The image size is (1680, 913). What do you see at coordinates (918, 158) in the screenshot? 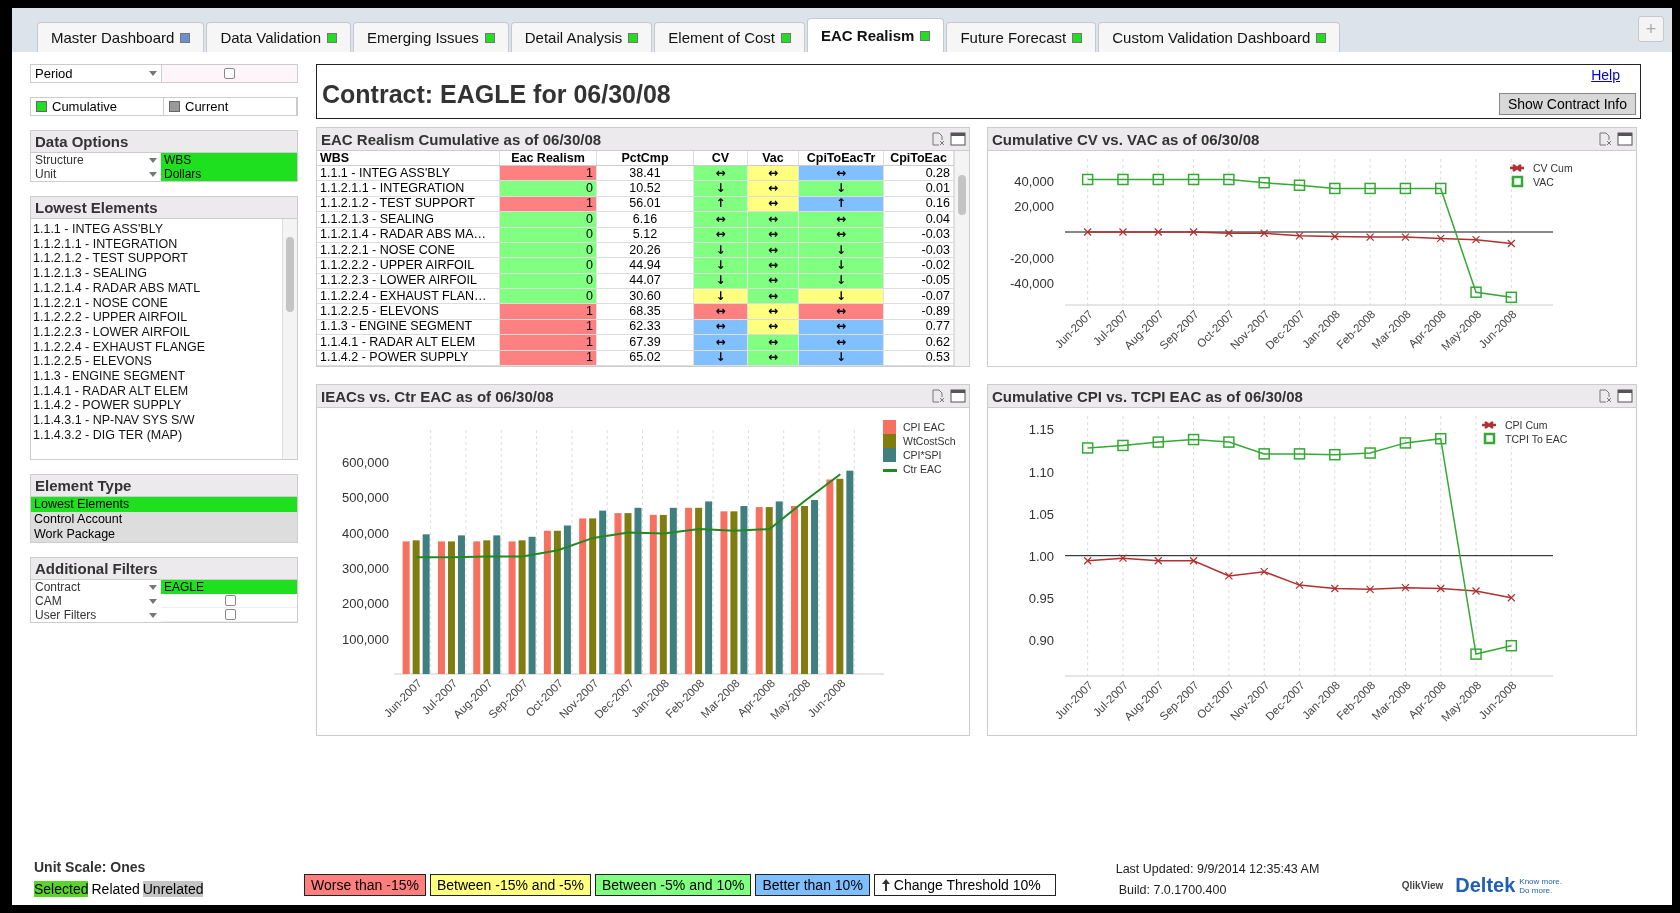
I see `column-header: CpiToEac` at bounding box center [918, 158].